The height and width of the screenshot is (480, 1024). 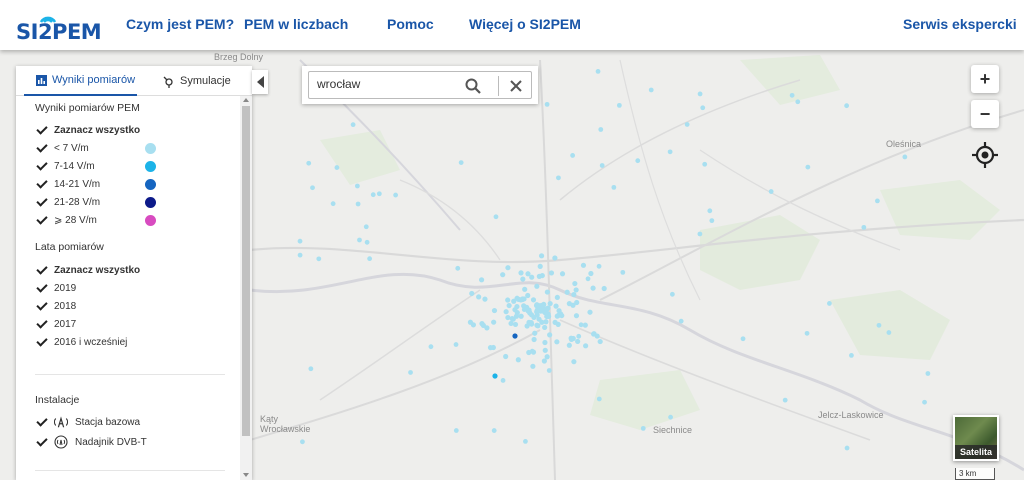 What do you see at coordinates (100, 166) in the screenshot?
I see `checkbox-range: 7-14 V/m` at bounding box center [100, 166].